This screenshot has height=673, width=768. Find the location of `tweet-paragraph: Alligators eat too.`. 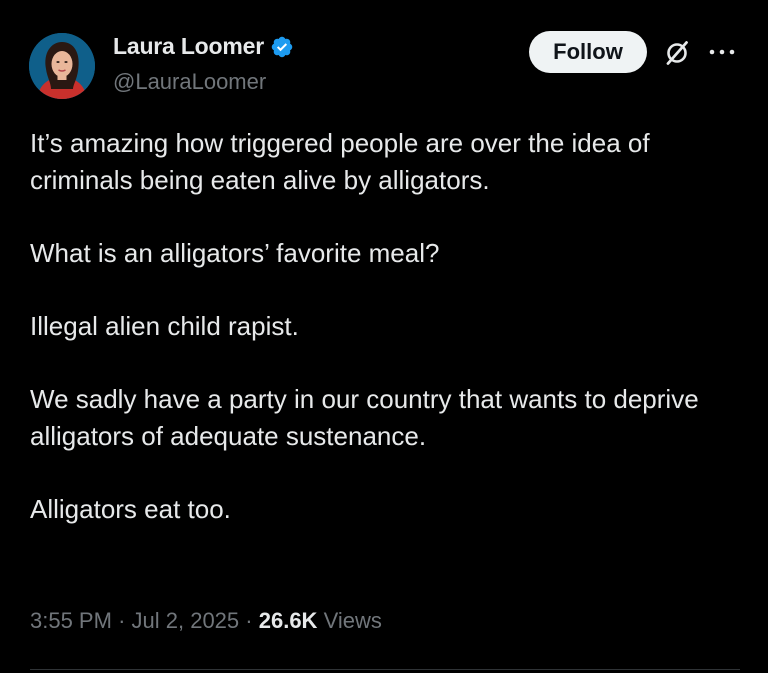

tweet-paragraph: Alligators eat too. is located at coordinates (130, 509).